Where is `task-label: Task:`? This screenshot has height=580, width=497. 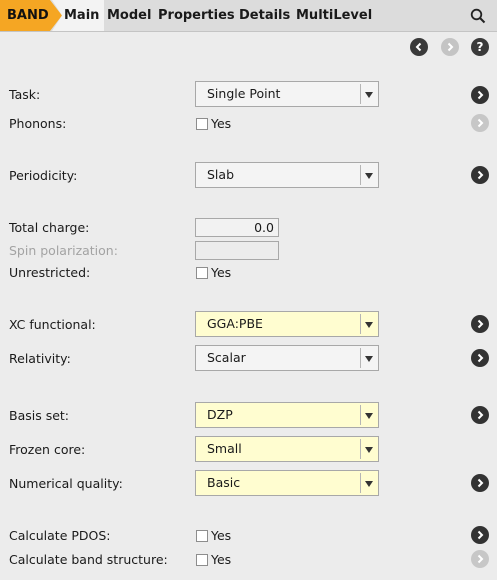
task-label: Task: is located at coordinates (25, 94).